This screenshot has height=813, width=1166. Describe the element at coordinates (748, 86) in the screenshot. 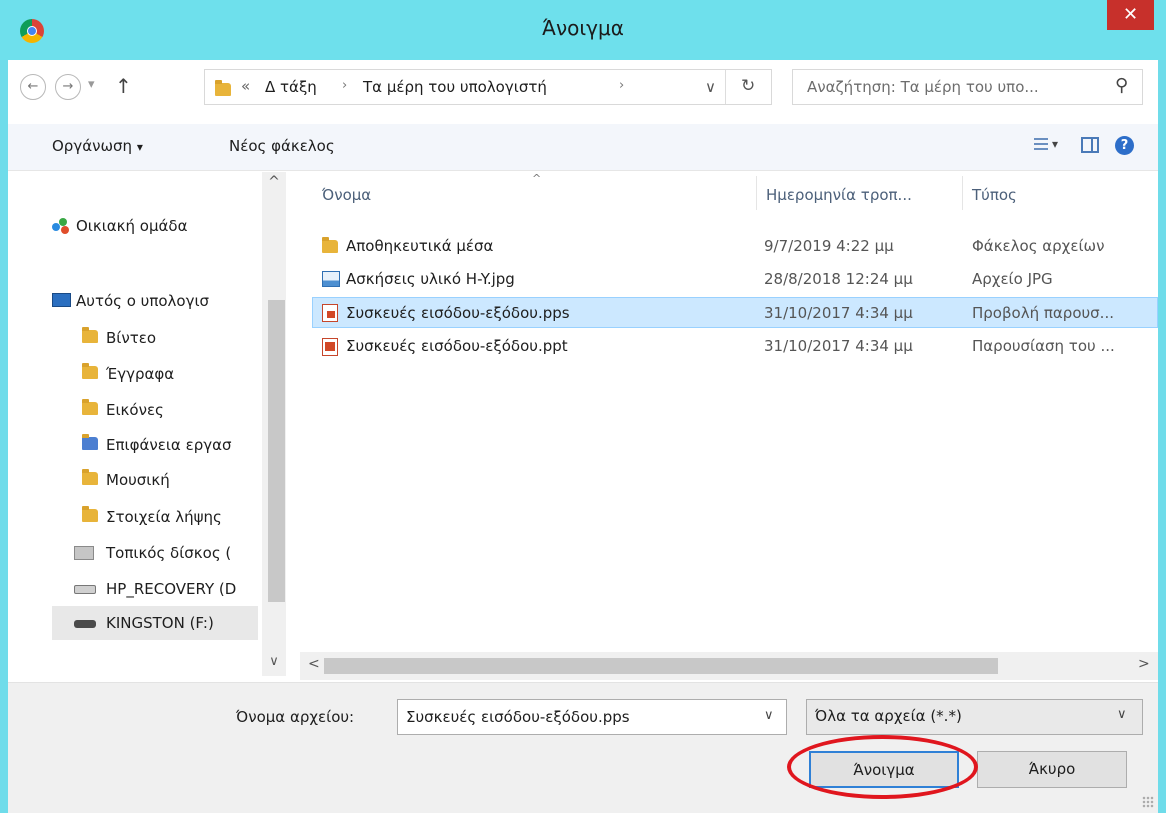

I see `refresh-icon: ↻` at that location.